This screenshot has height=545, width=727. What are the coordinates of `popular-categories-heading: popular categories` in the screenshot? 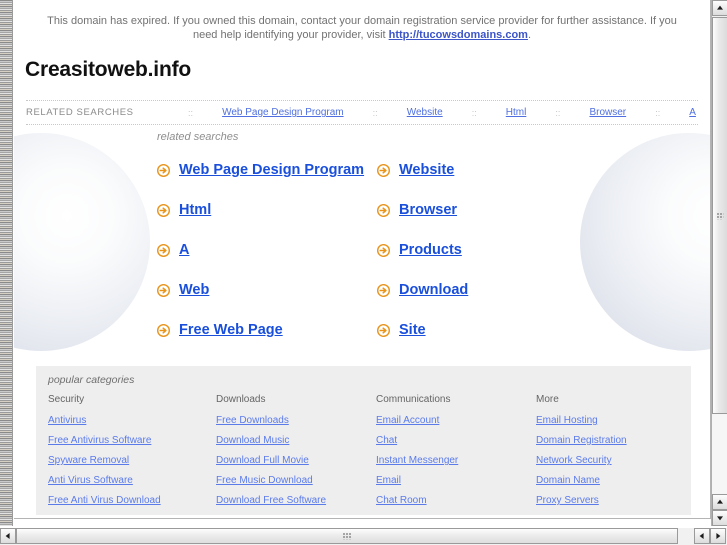 It's located at (91, 380).